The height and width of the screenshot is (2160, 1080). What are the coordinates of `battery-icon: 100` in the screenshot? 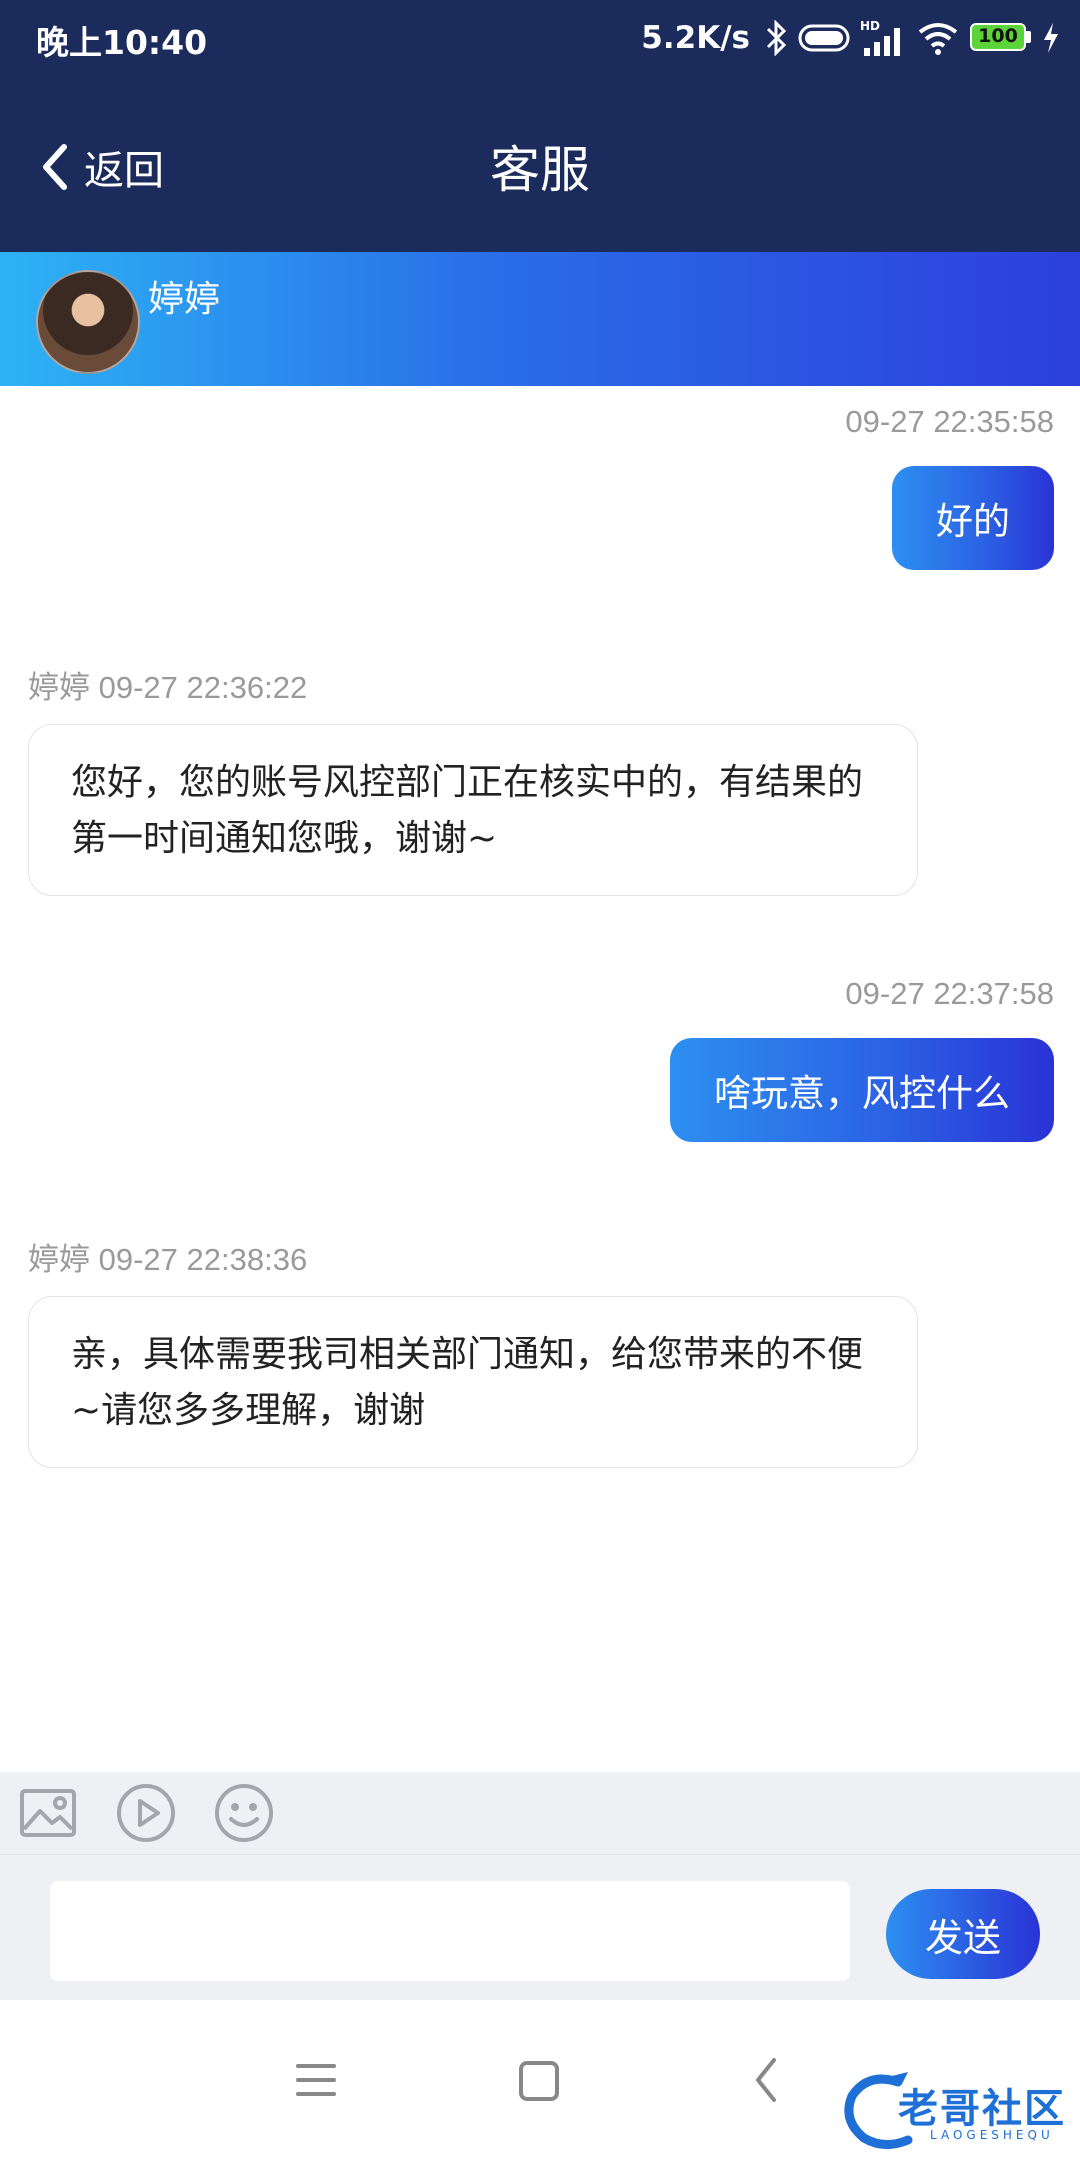 It's located at (1001, 38).